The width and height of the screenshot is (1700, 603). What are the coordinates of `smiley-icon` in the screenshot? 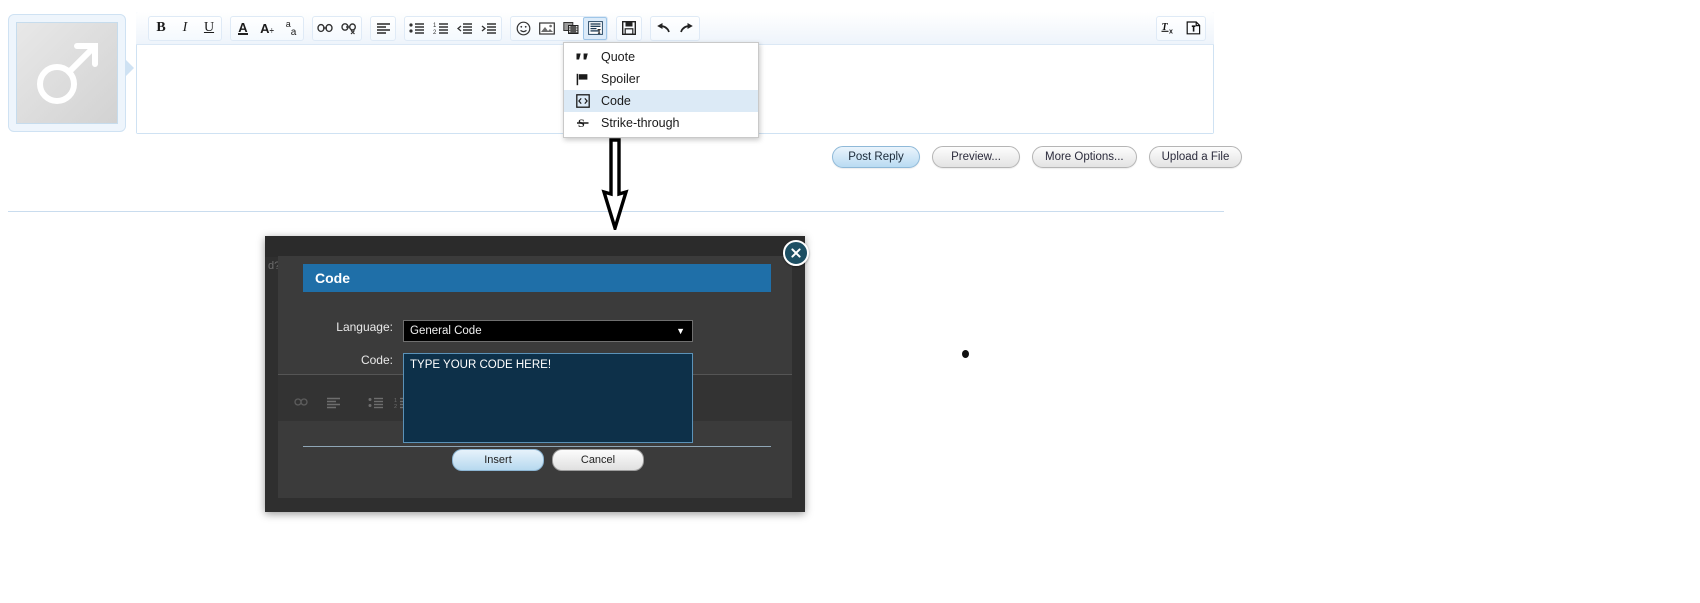 It's located at (523, 28).